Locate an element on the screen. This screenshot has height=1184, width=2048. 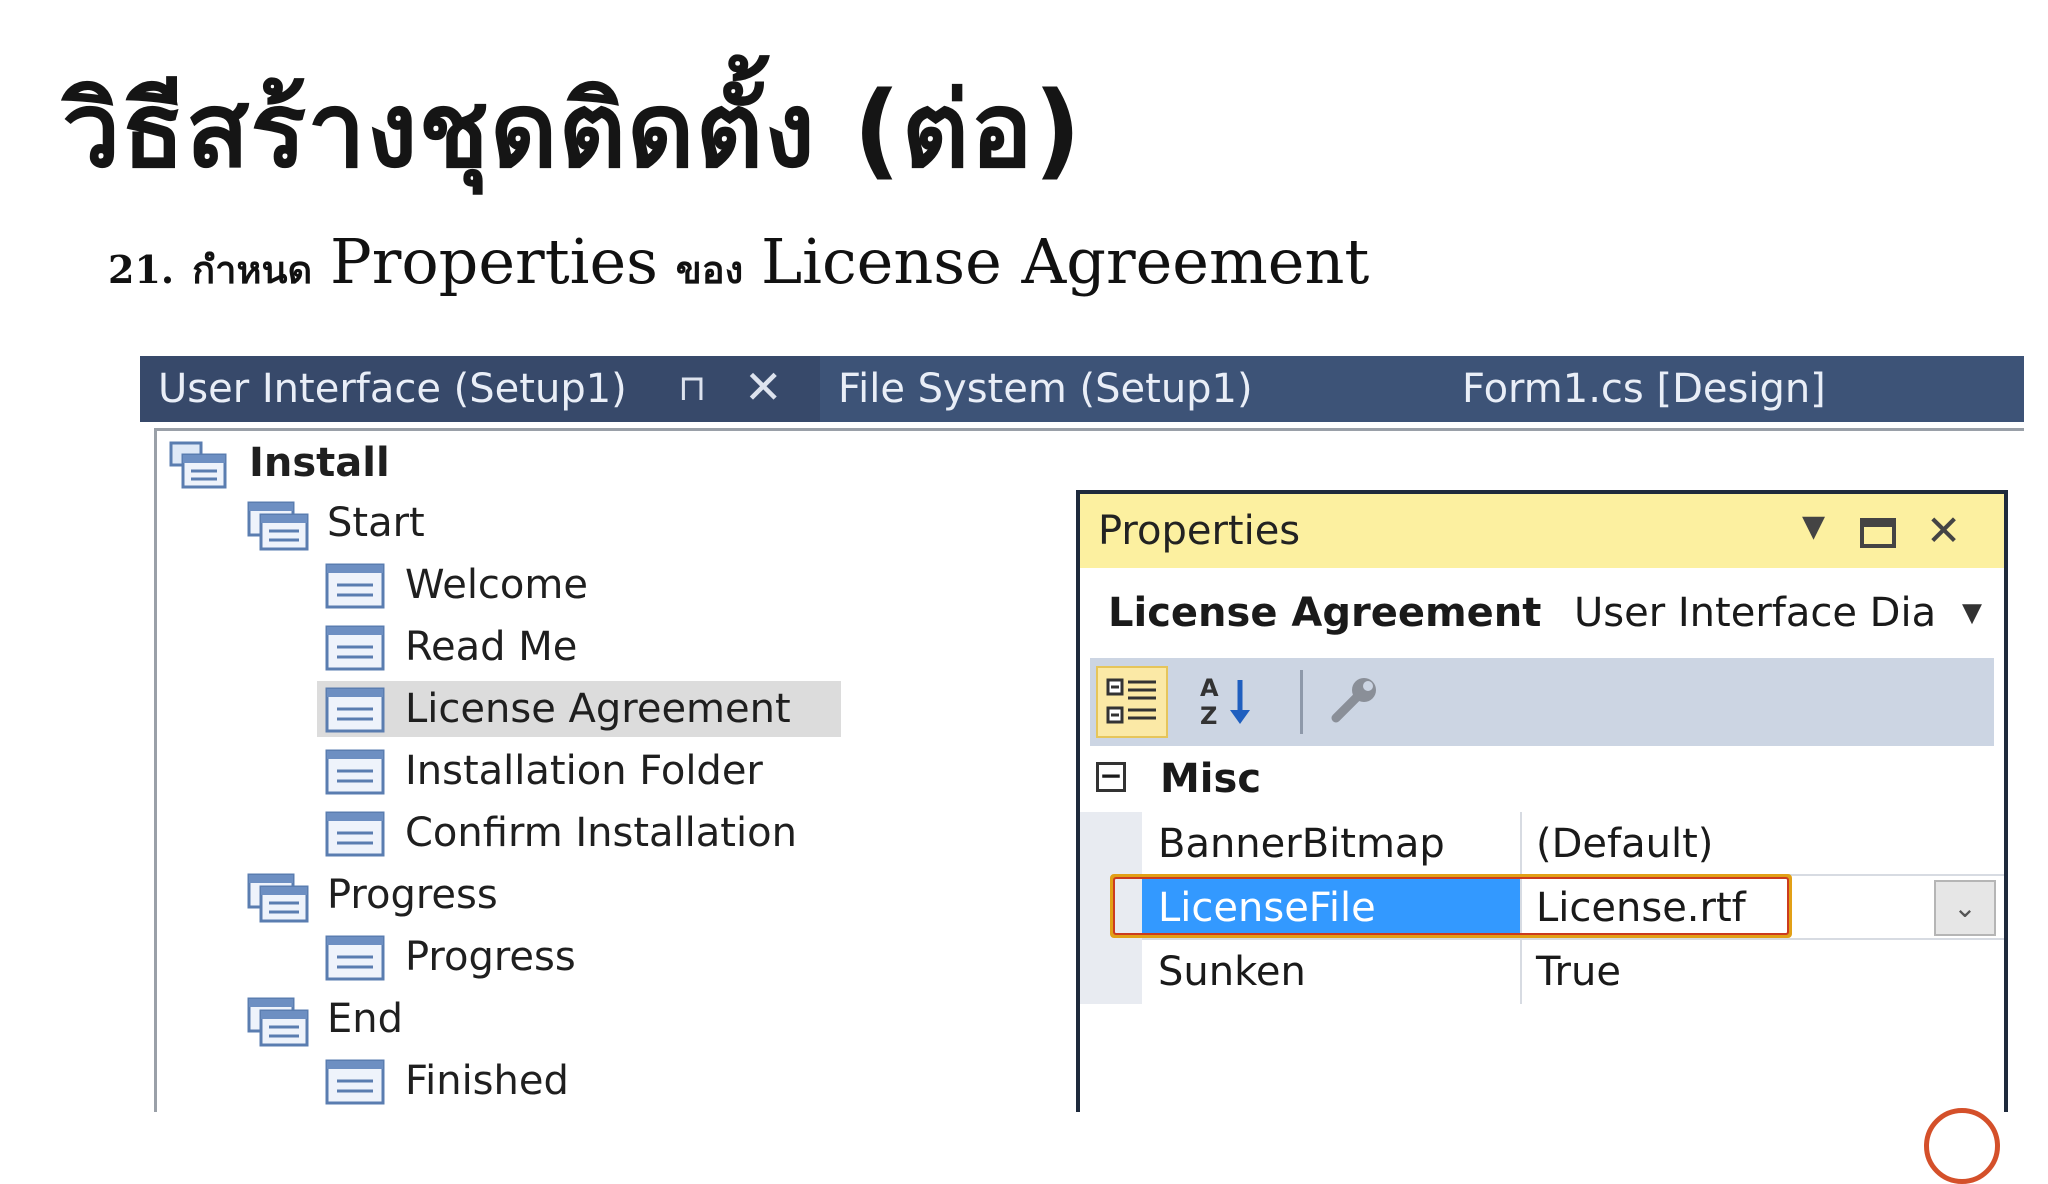
property-name: BannerBitmap is located at coordinates (1301, 844).